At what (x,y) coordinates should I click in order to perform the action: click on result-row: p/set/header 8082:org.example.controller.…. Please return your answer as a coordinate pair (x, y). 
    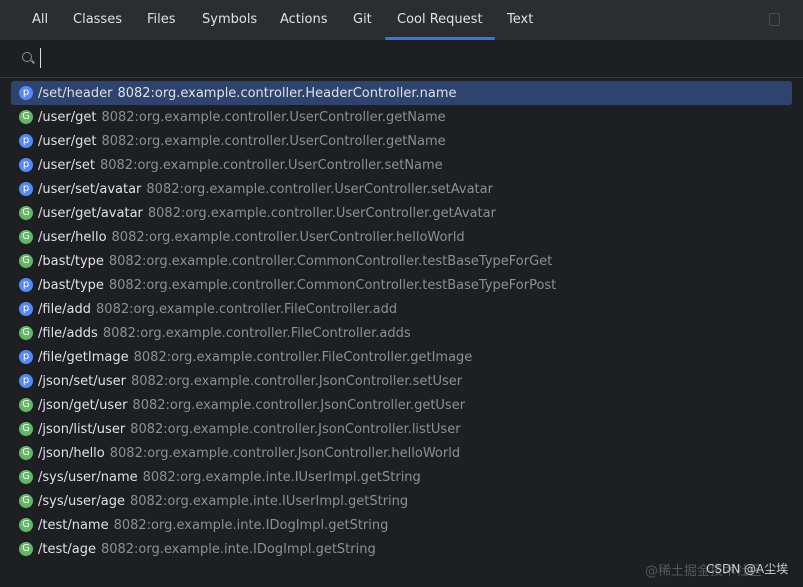
    Looking at the image, I should click on (401, 93).